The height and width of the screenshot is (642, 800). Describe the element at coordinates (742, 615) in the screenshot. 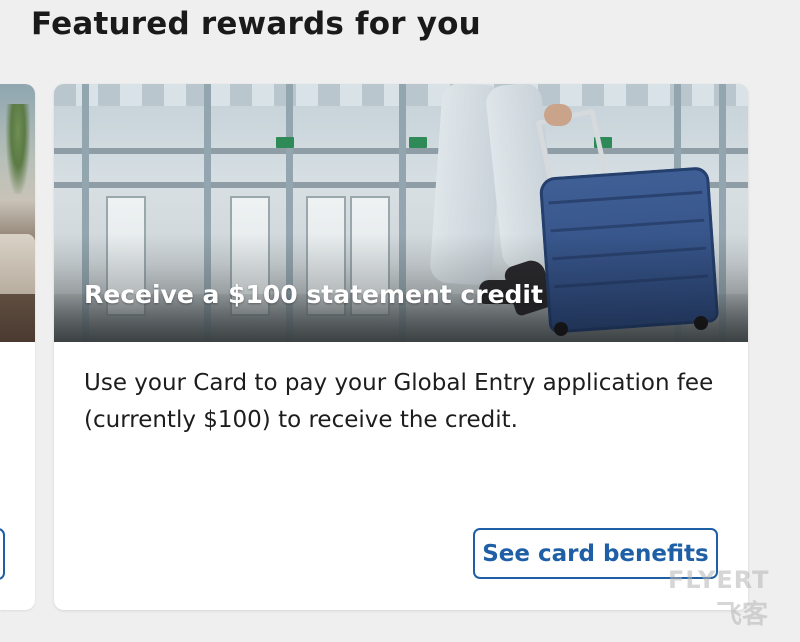

I see `watermark-text: 飞客` at that location.